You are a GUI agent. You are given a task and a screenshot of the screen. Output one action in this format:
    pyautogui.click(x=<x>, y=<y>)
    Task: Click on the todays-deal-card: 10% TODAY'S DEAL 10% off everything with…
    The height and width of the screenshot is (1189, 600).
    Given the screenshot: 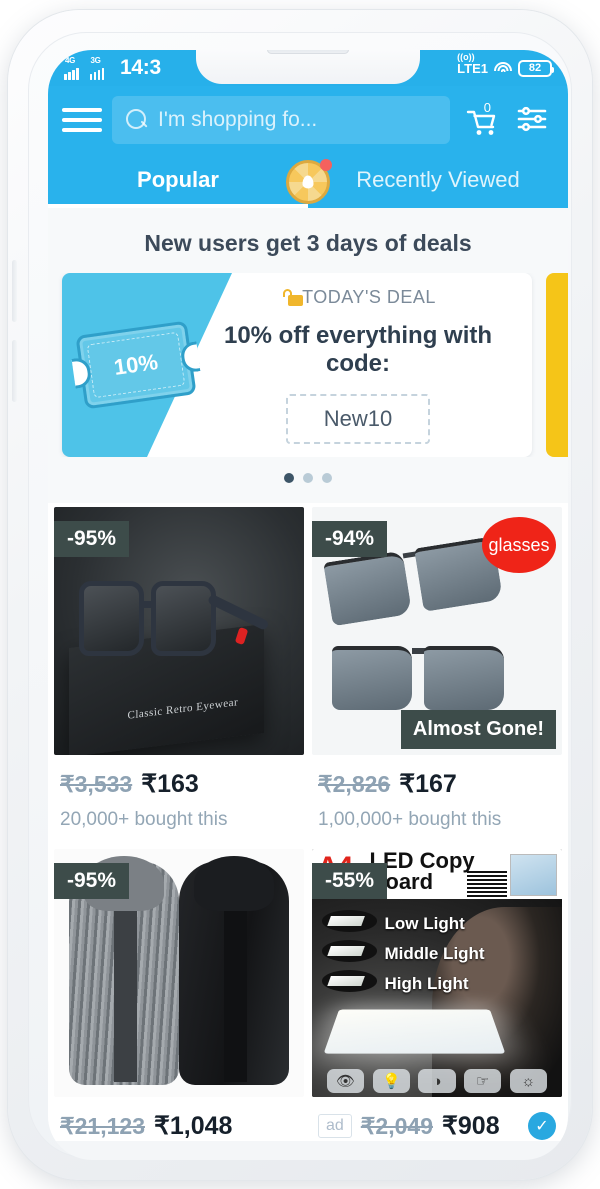 What is the action you would take?
    pyautogui.click(x=297, y=365)
    